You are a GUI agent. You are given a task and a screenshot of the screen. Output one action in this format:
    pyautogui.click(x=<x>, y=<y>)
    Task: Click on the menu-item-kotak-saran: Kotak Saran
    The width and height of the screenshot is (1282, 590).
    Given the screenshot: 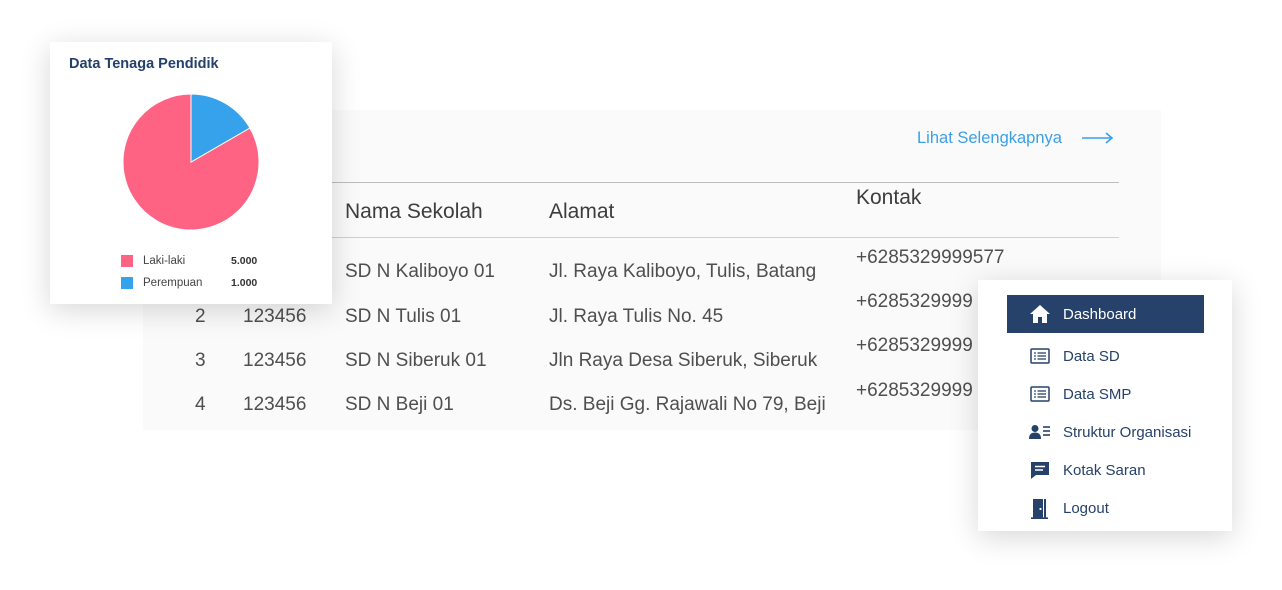 What is the action you would take?
    pyautogui.click(x=1105, y=470)
    